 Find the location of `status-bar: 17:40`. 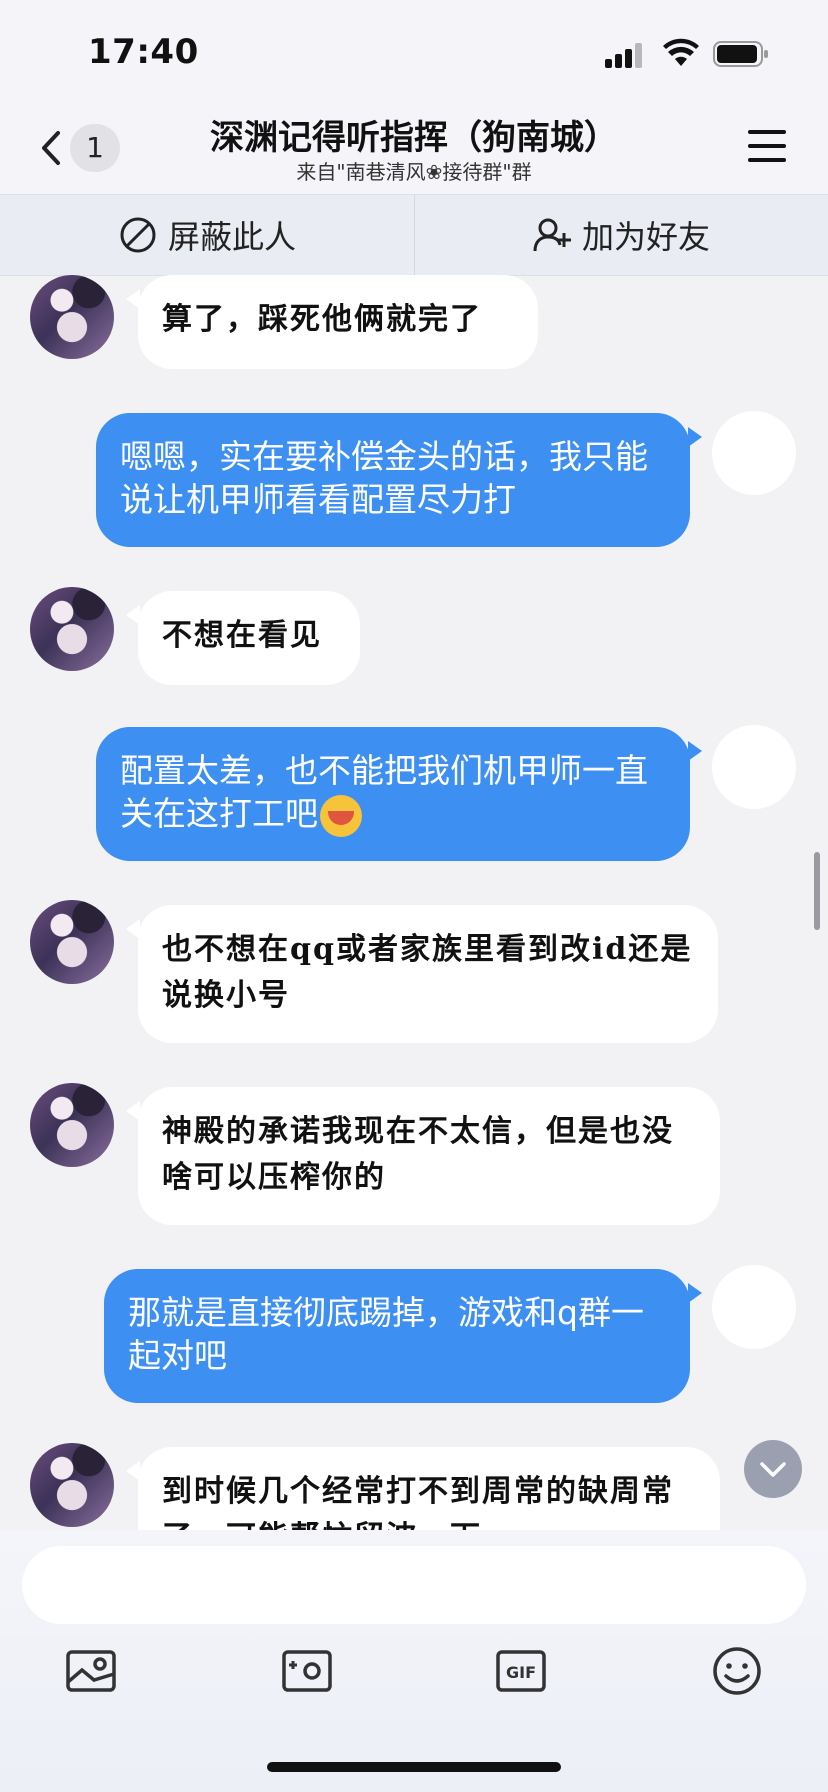

status-bar: 17:40 is located at coordinates (414, 55).